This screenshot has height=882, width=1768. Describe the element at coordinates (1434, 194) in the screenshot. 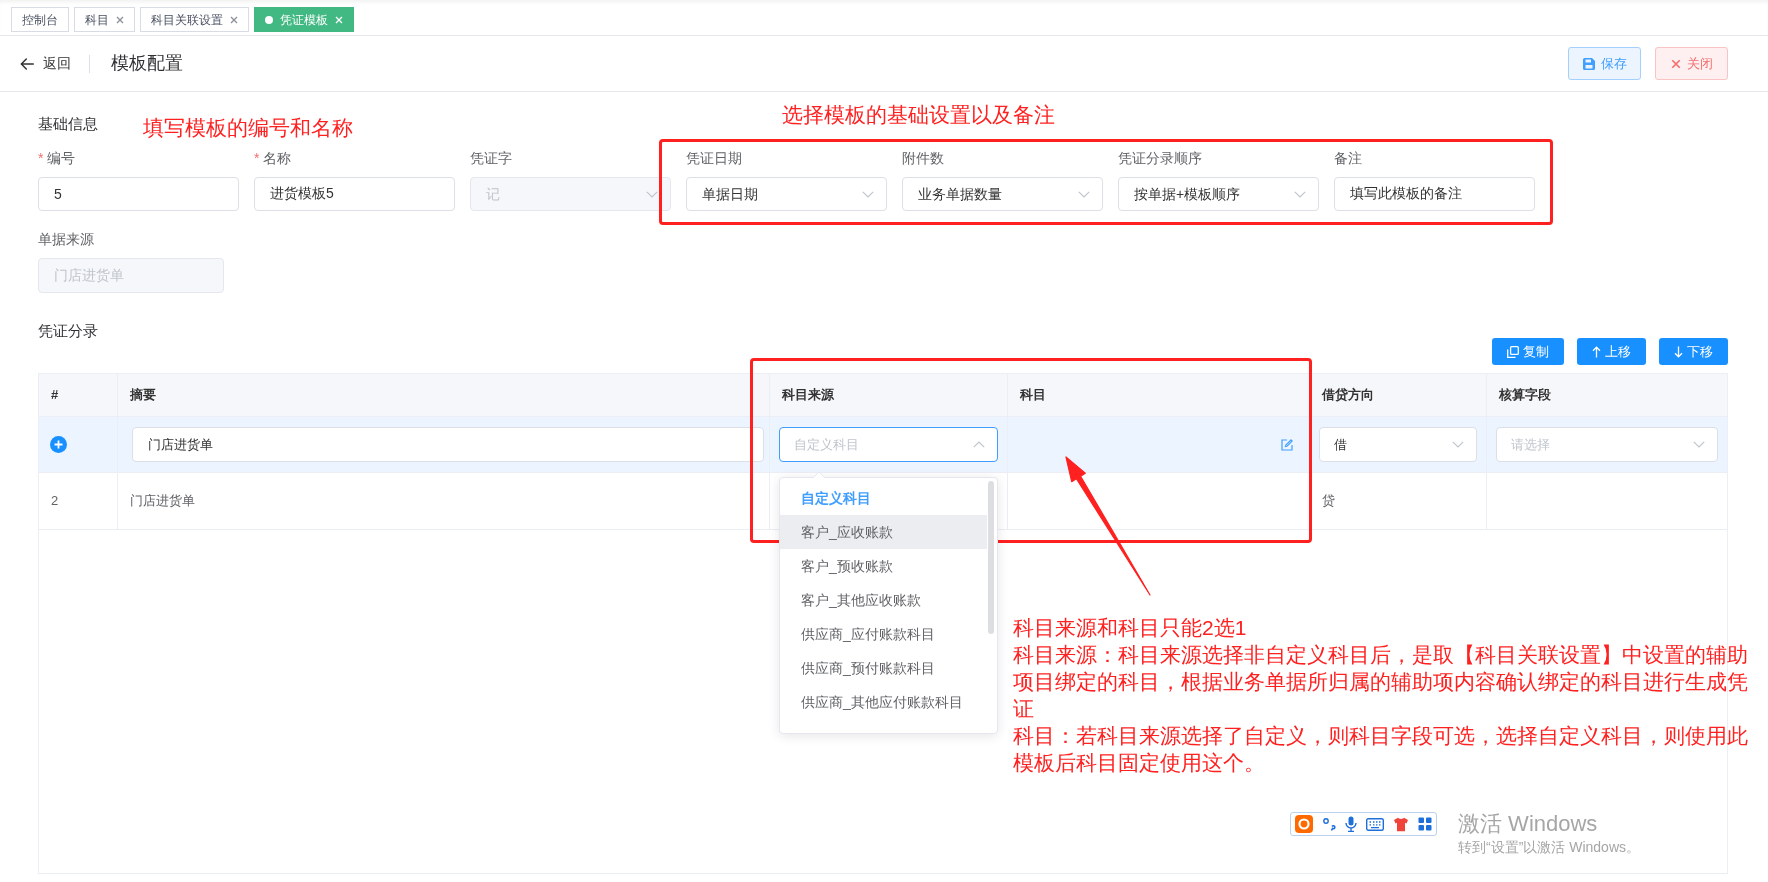

I see `input-field: 填写此模板的备注` at that location.